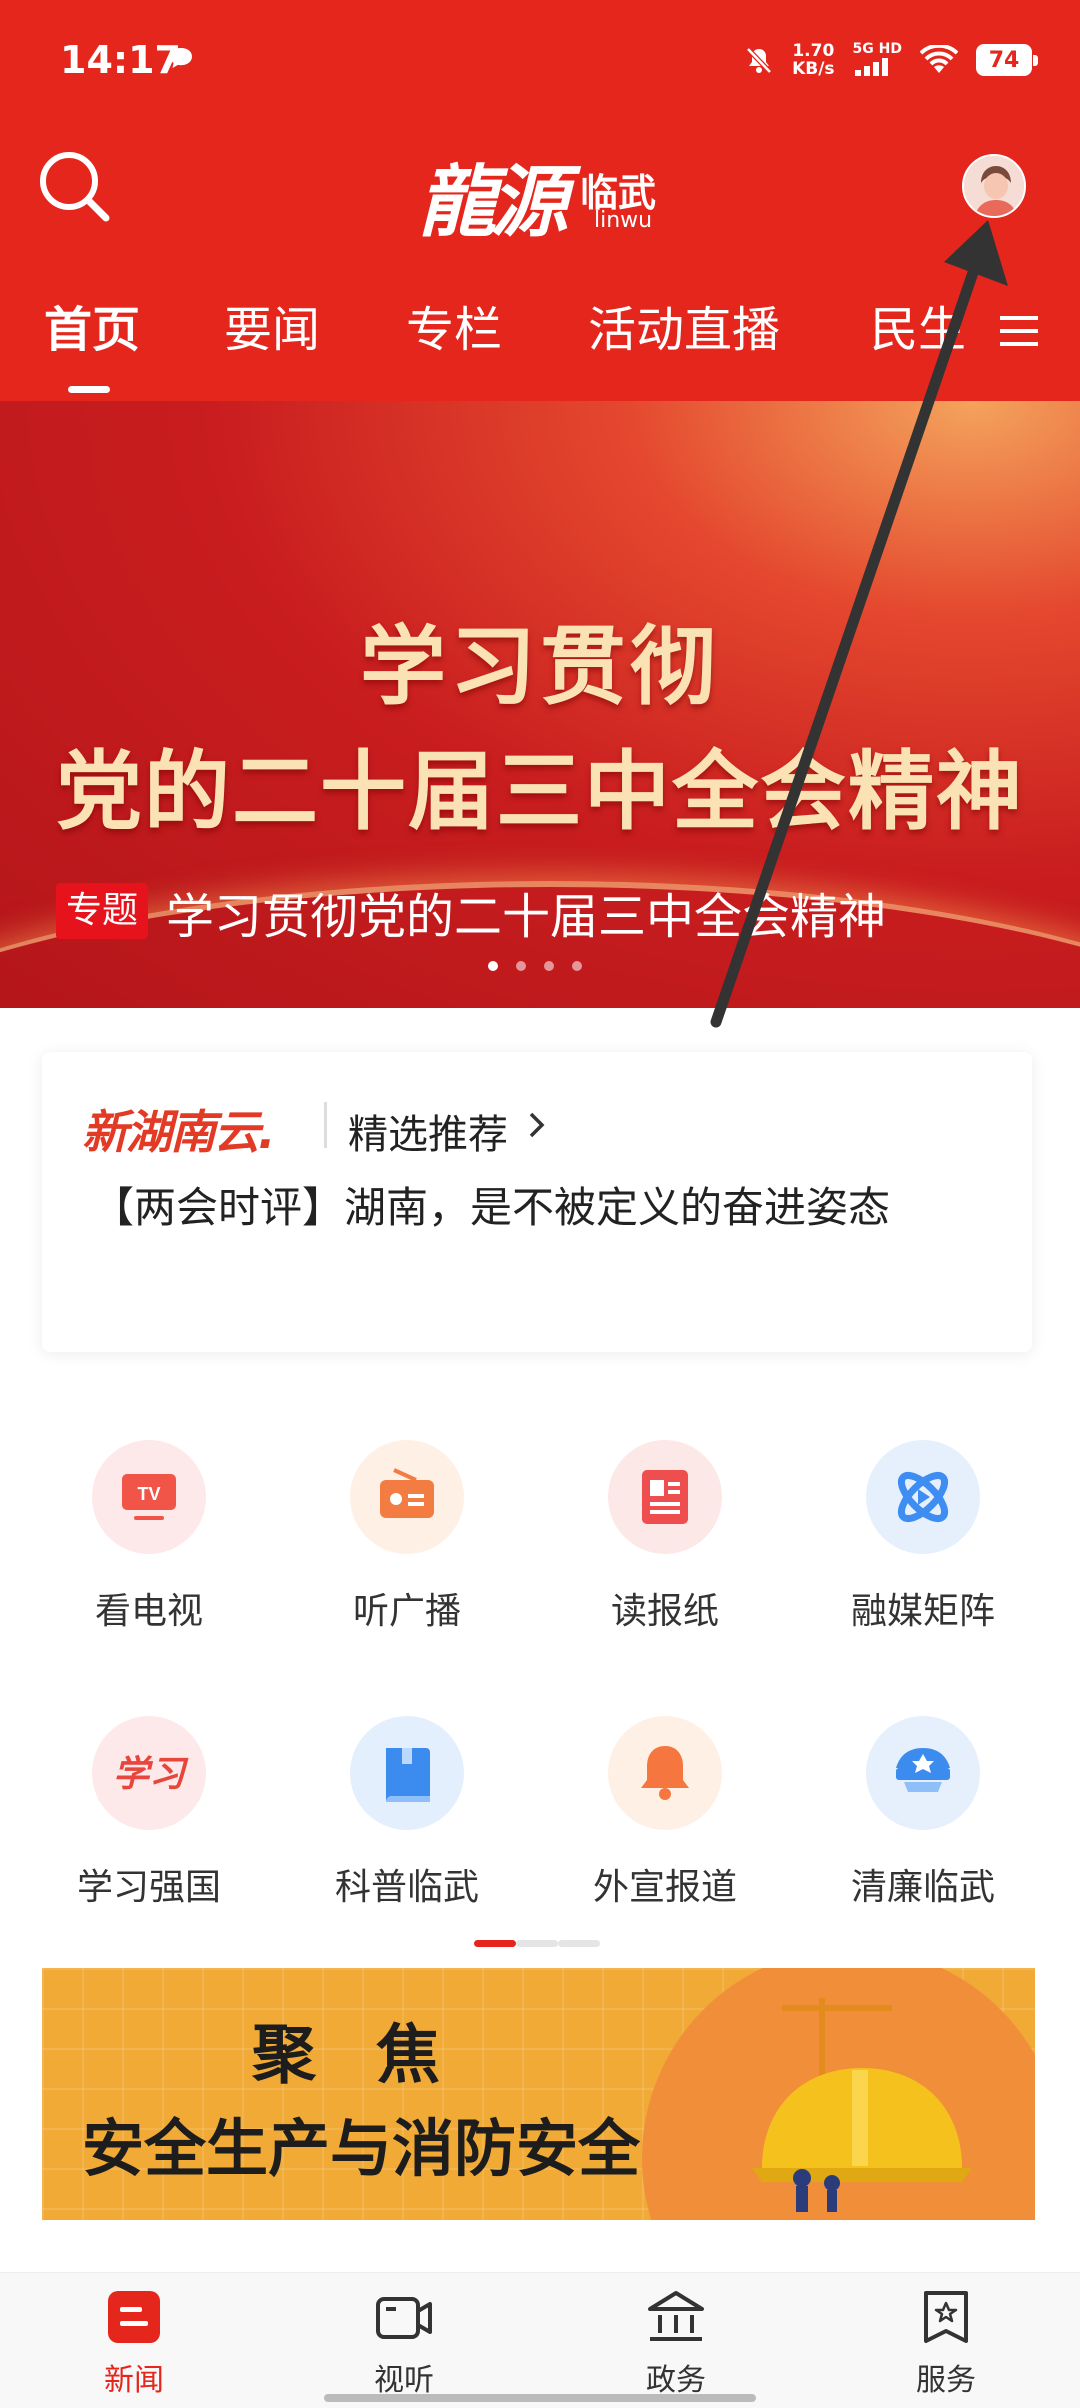 Image resolution: width=1080 pixels, height=2408 pixels. Describe the element at coordinates (540, 792) in the screenshot. I see `banner-title-line2: 党的二十届三中全会精神` at that location.